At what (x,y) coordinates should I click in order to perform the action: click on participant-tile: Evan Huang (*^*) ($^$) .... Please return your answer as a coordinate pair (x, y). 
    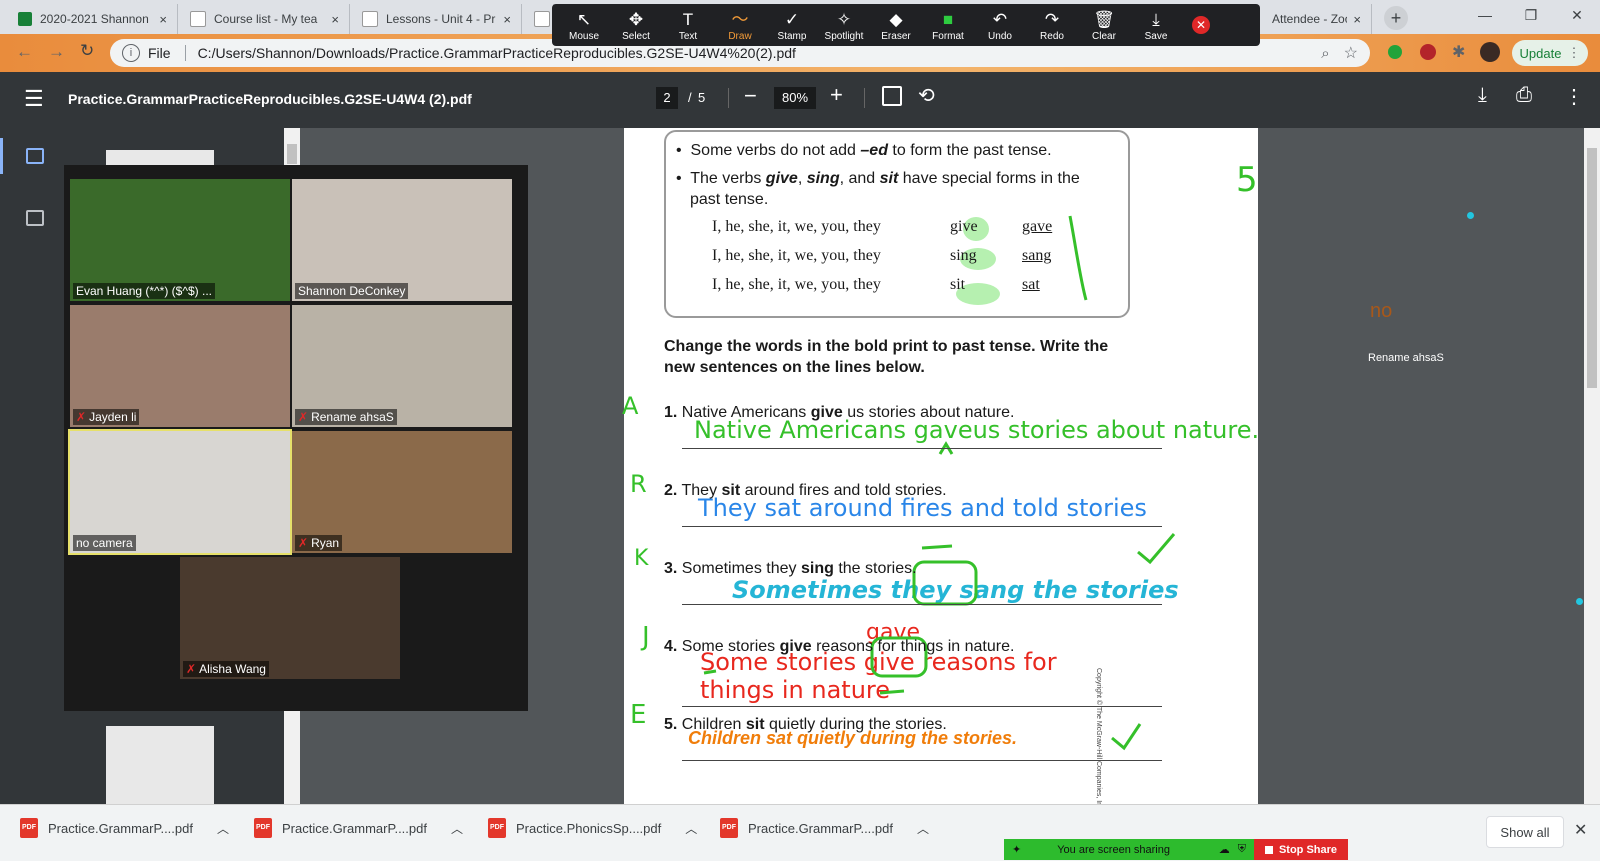
    Looking at the image, I should click on (180, 240).